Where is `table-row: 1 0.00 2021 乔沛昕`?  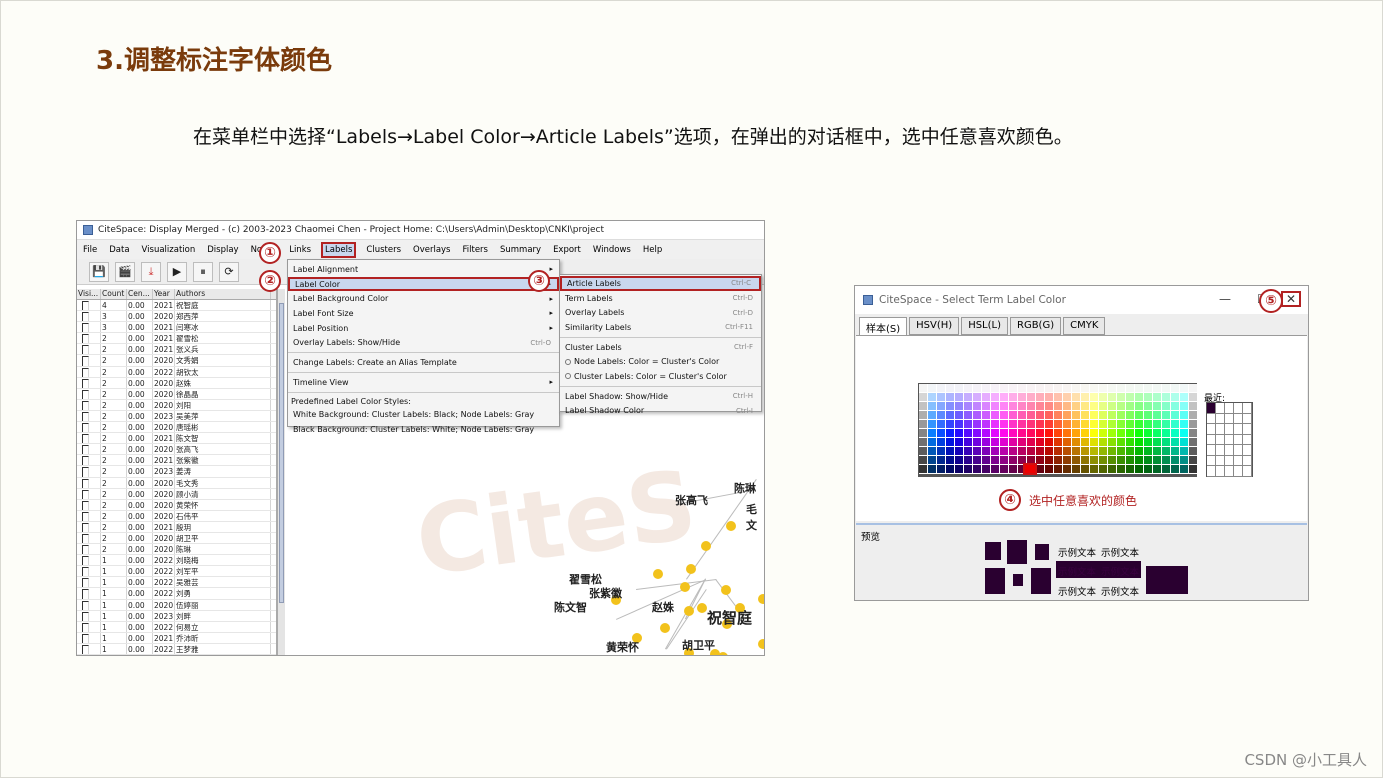
table-row: 1 0.00 2021 乔沛昕 is located at coordinates (176, 638).